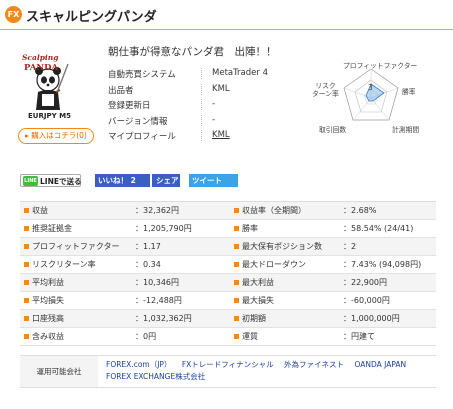  I want to click on stat-value: ：-60,000円, so click(366, 300).